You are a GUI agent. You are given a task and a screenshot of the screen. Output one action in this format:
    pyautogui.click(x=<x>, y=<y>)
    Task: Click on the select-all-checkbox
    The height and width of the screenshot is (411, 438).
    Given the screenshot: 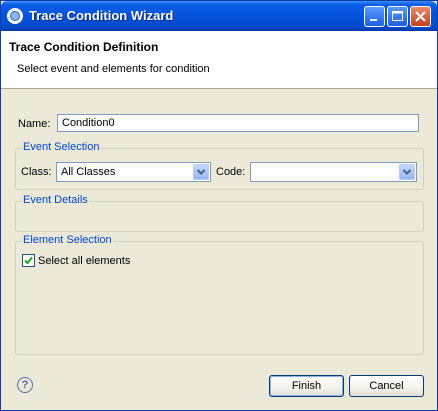 What is the action you would take?
    pyautogui.click(x=28, y=260)
    